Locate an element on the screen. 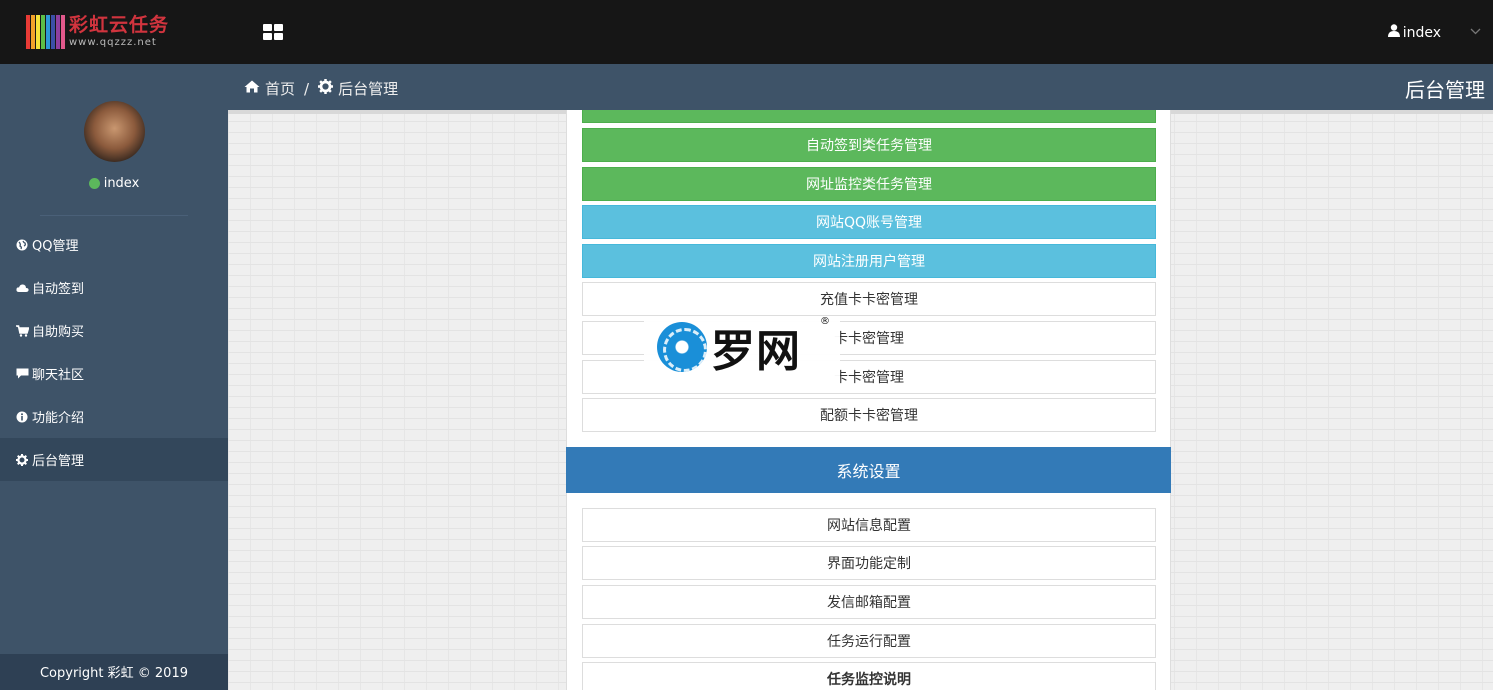 The image size is (1493, 690). ui-customize-button: 界面功能定制 is located at coordinates (869, 563).